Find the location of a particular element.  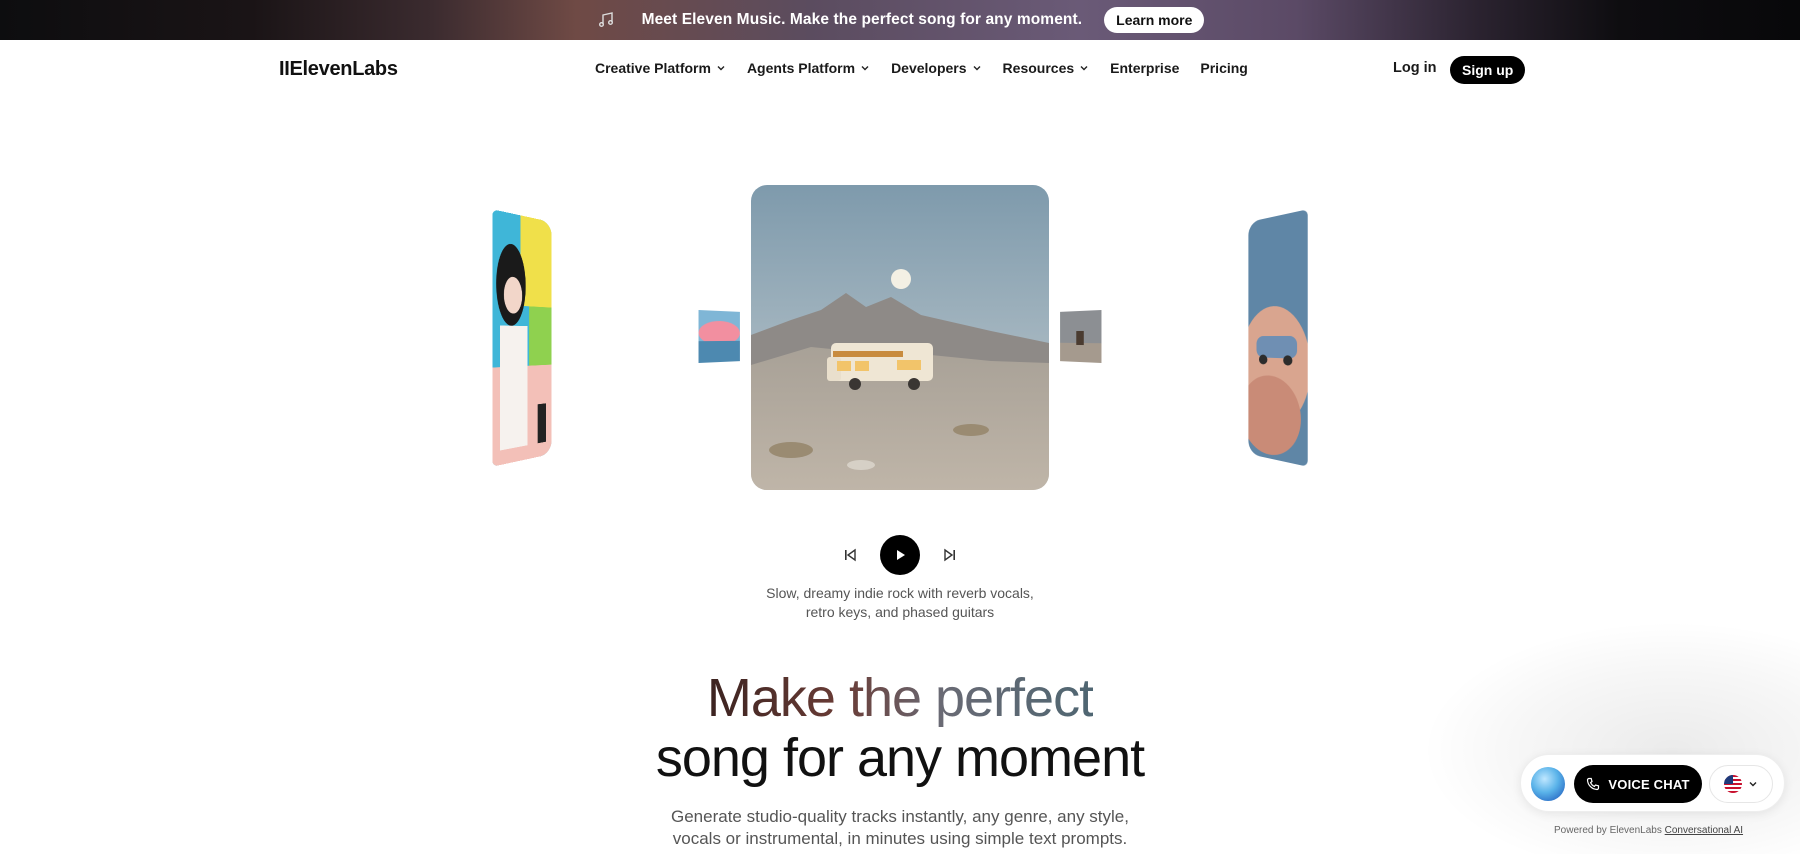

skip-back-icon is located at coordinates (850, 555).